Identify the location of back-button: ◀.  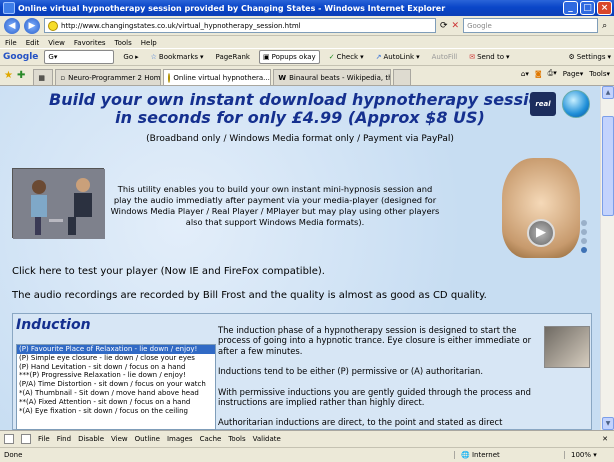
(12, 25).